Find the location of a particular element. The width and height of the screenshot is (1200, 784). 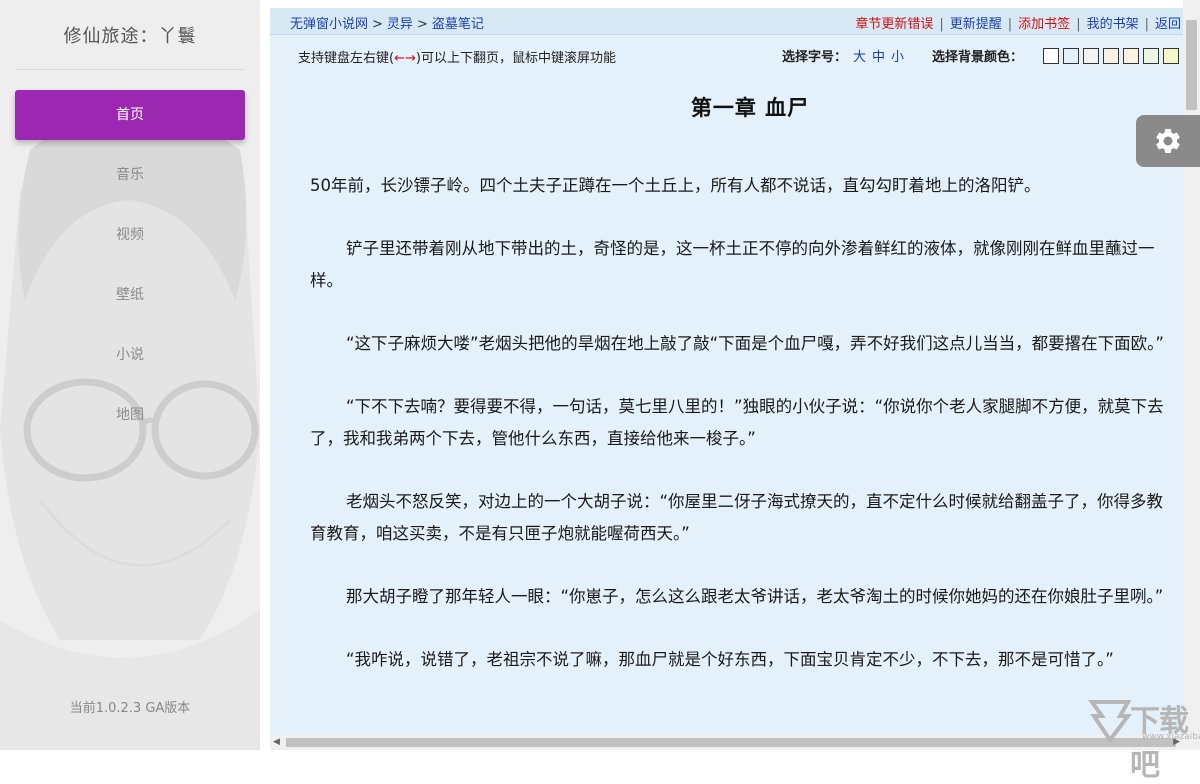

sidebar-item-map: 地图 is located at coordinates (130, 415).